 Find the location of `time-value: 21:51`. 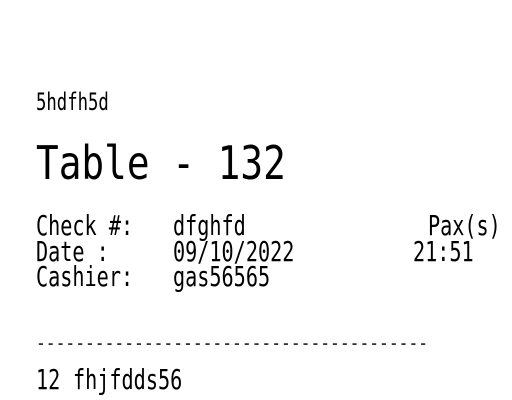

time-value: 21:51 is located at coordinates (443, 251).